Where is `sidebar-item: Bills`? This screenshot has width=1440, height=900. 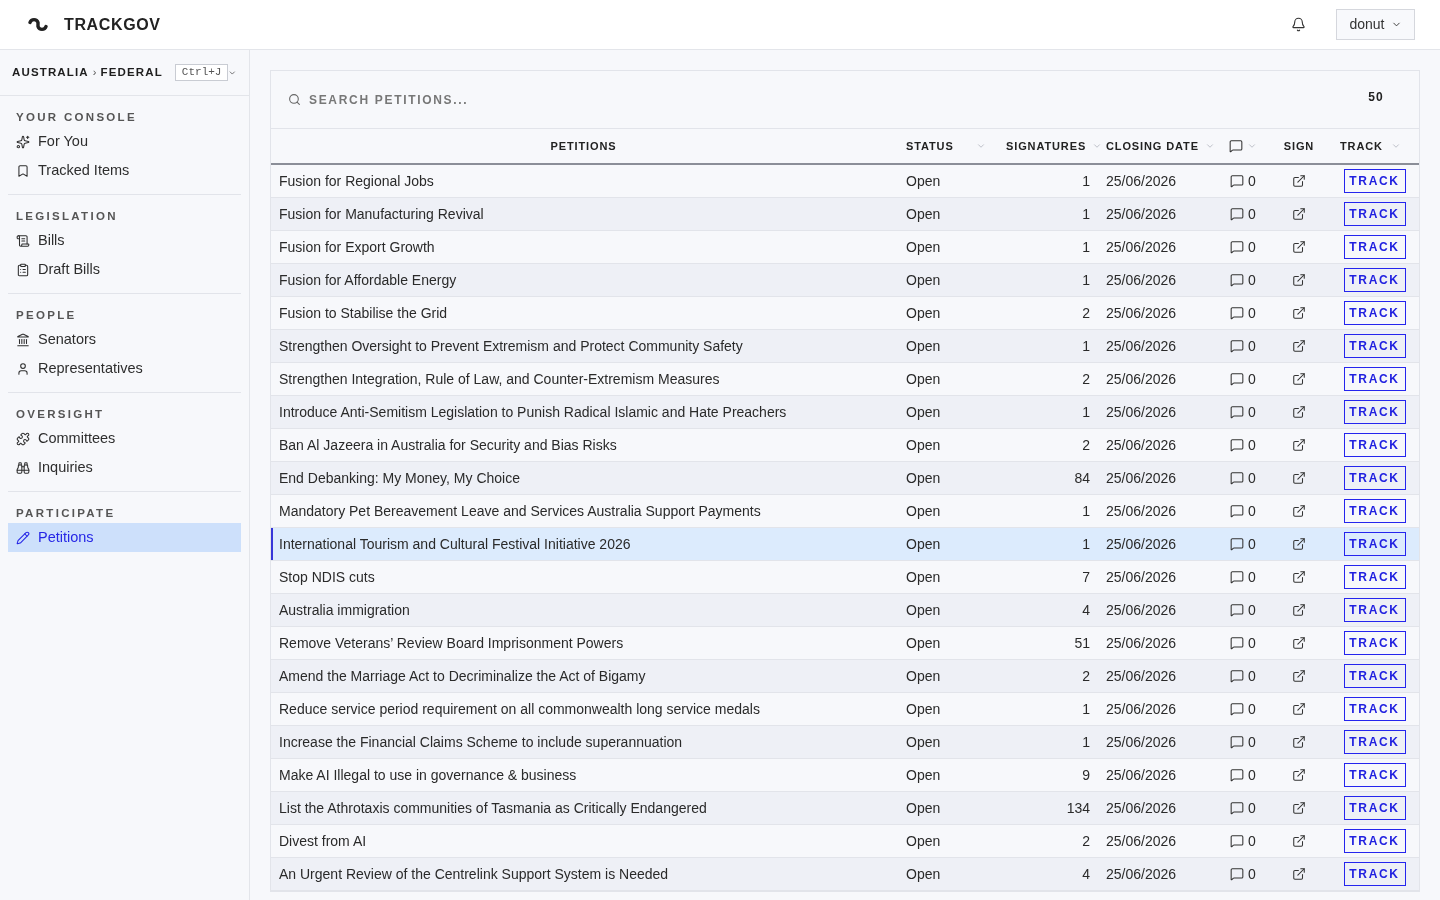
sidebar-item: Bills is located at coordinates (124, 240).